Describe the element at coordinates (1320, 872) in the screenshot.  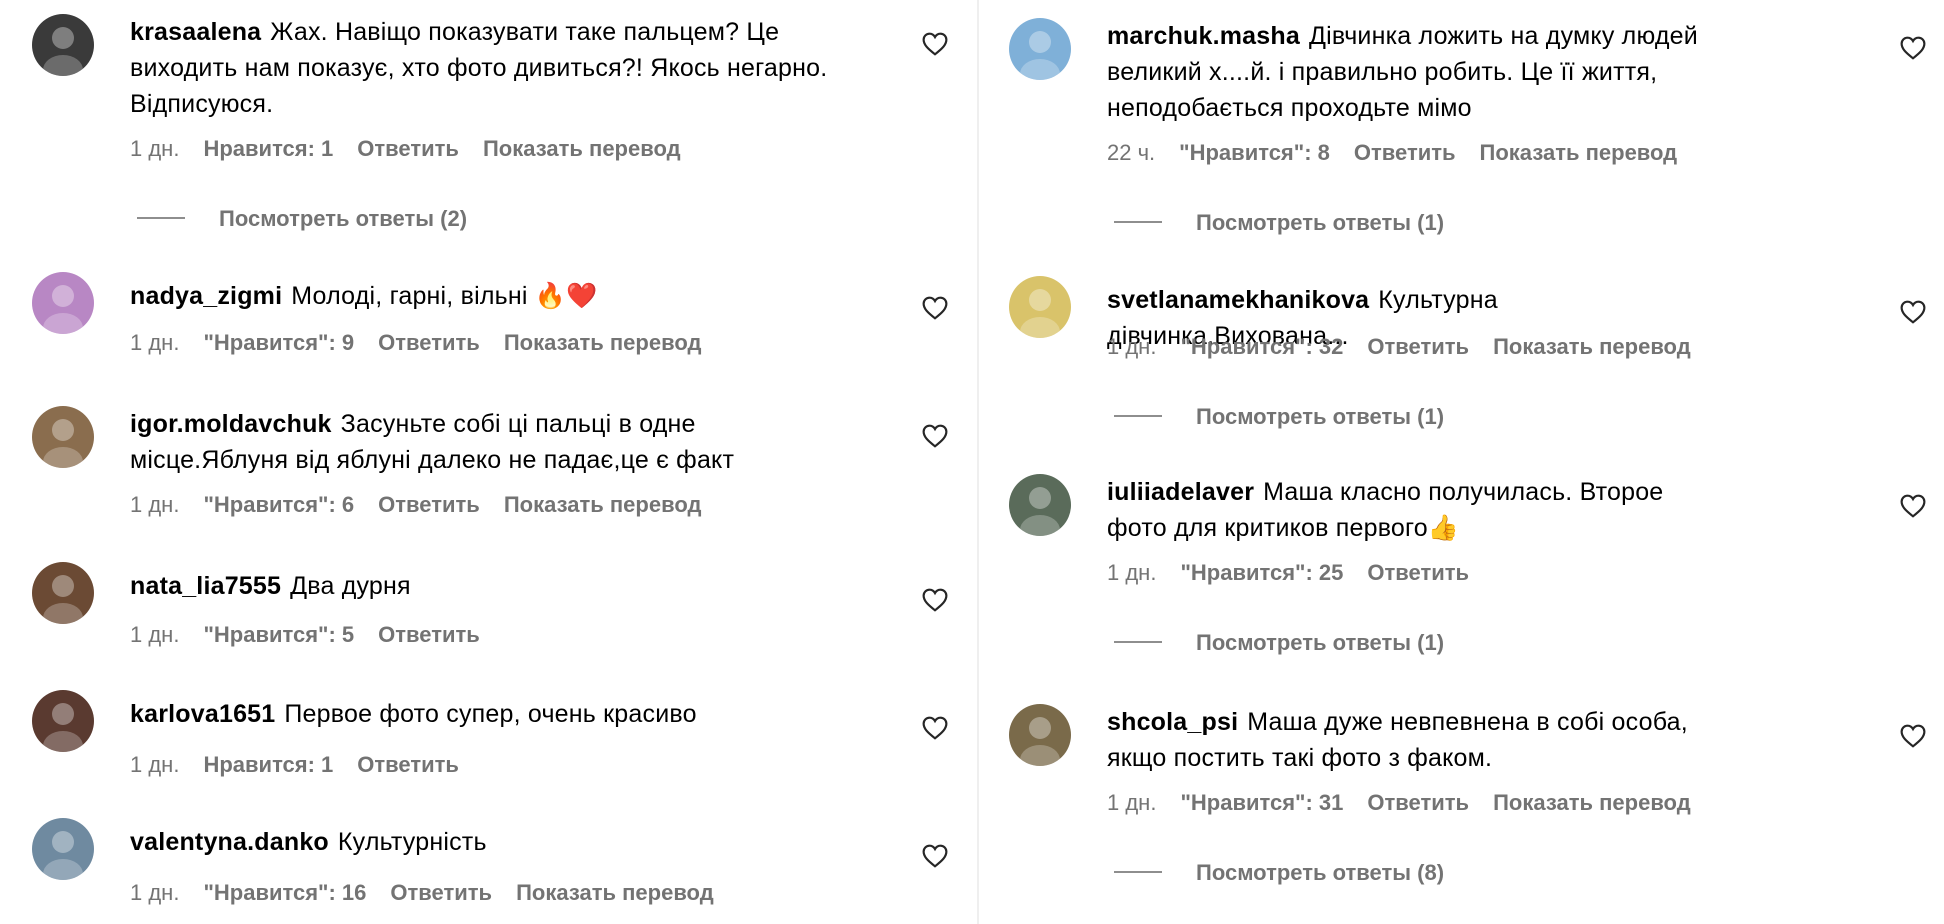
I see `view-replies-label: Посмотреть ответы (8)` at that location.